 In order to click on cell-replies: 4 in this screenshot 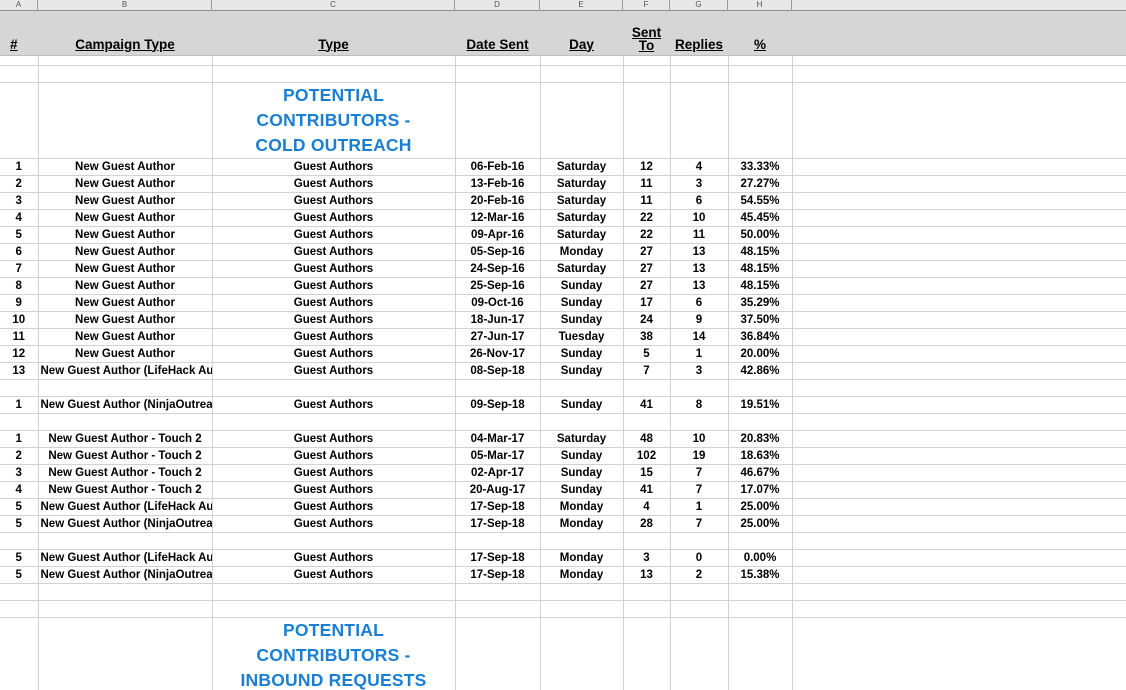, I will do `click(699, 167)`.